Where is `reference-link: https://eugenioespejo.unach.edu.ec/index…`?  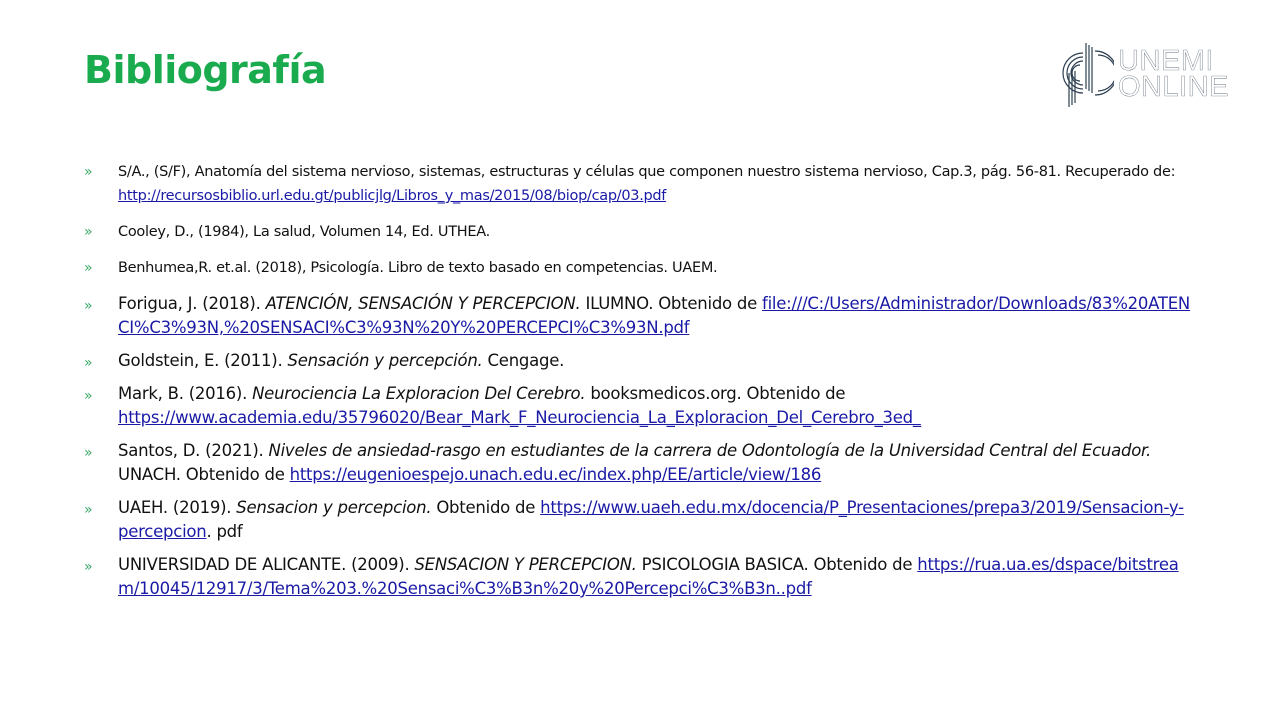 reference-link: https://eugenioespejo.unach.edu.ec/index… is located at coordinates (556, 474).